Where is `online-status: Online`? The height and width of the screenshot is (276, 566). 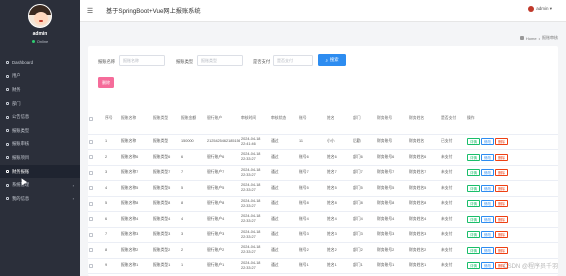
online-status: Online is located at coordinates (40, 41).